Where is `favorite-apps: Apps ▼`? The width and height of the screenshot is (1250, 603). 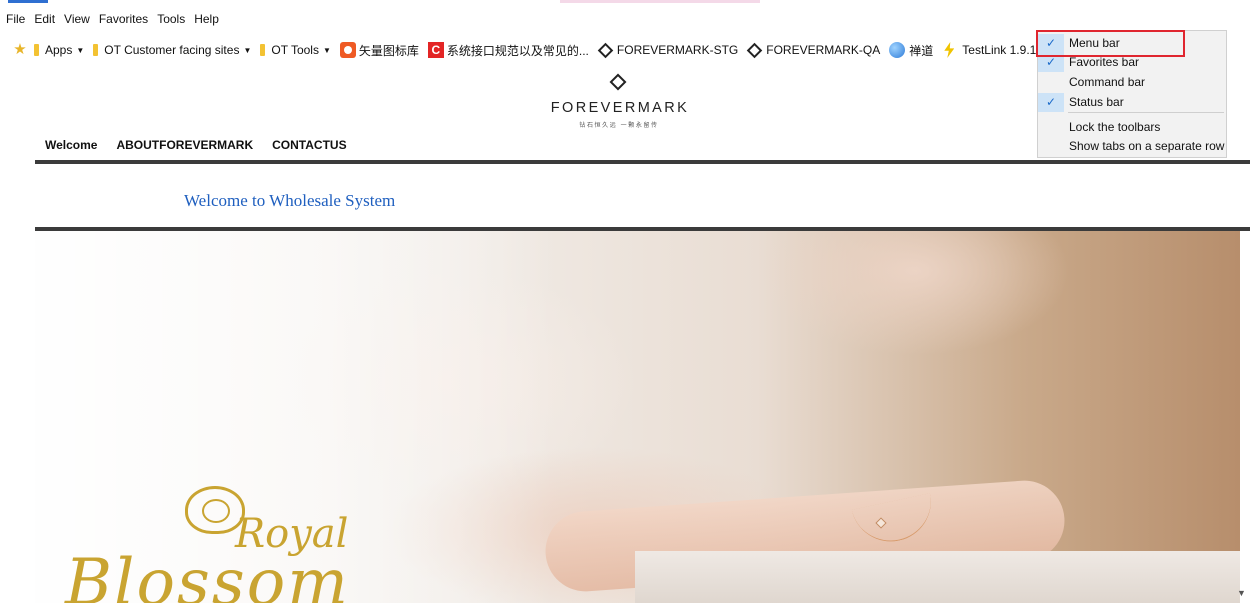
favorite-apps: Apps ▼ is located at coordinates (59, 50).